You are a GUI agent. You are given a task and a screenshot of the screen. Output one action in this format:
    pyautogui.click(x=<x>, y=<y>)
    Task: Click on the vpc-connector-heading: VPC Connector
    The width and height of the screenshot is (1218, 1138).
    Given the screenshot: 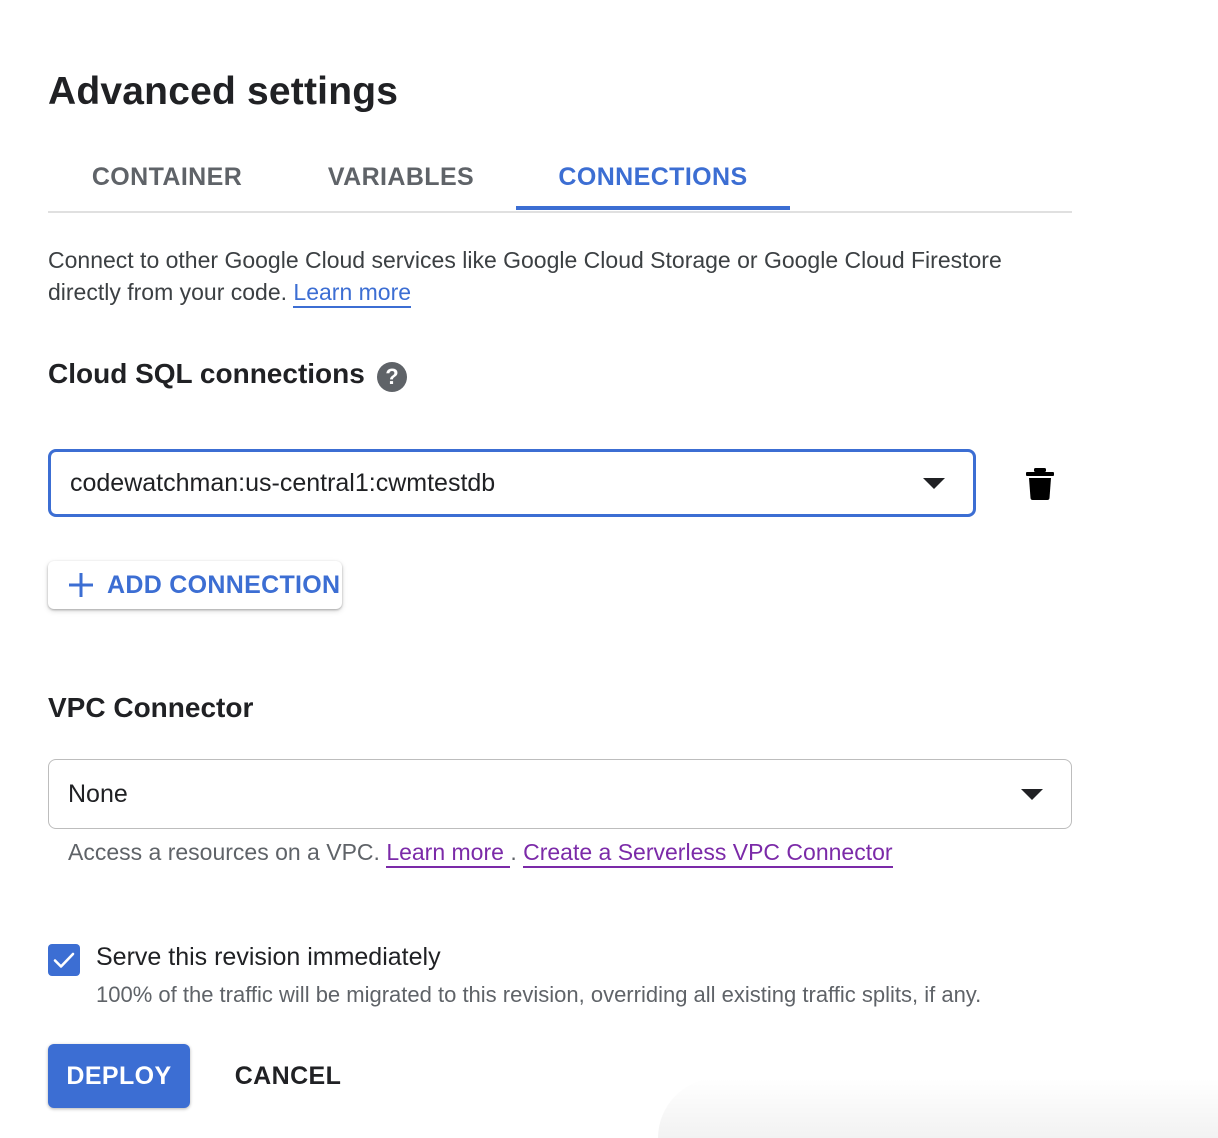 What is the action you would take?
    pyautogui.click(x=151, y=707)
    